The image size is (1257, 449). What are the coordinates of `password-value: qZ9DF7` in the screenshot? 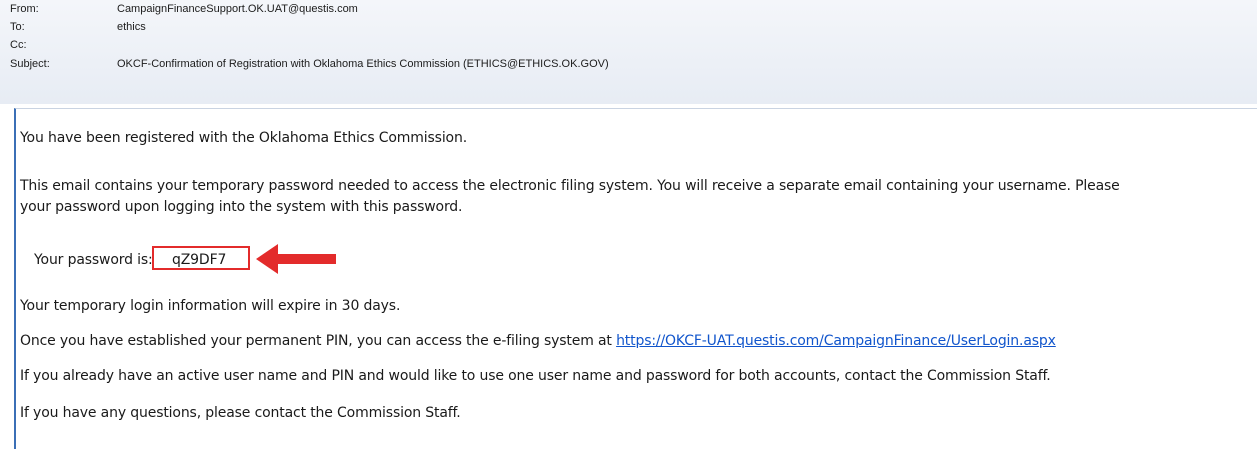 It's located at (199, 260).